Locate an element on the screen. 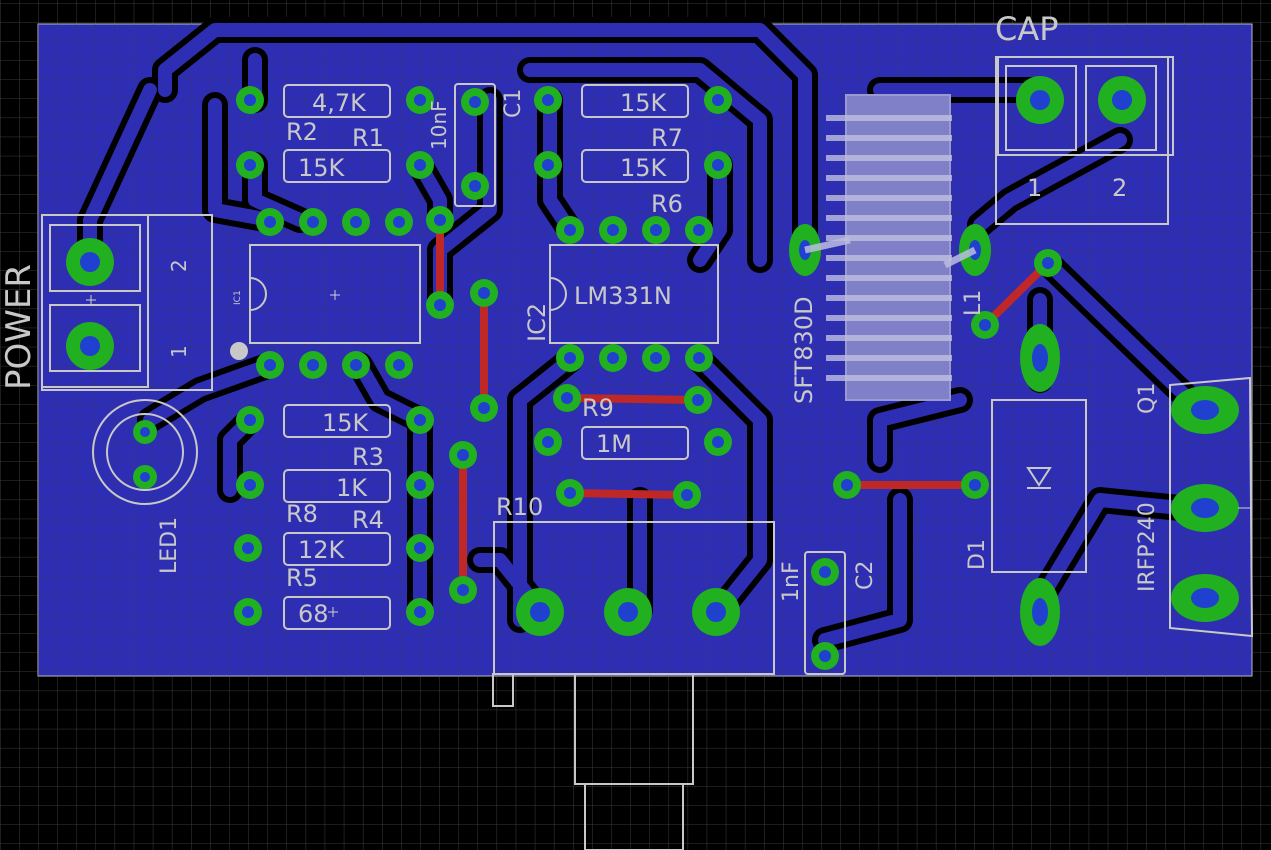 This screenshot has width=1271, height=850. power-pin-1-label: 1 is located at coordinates (179, 351).